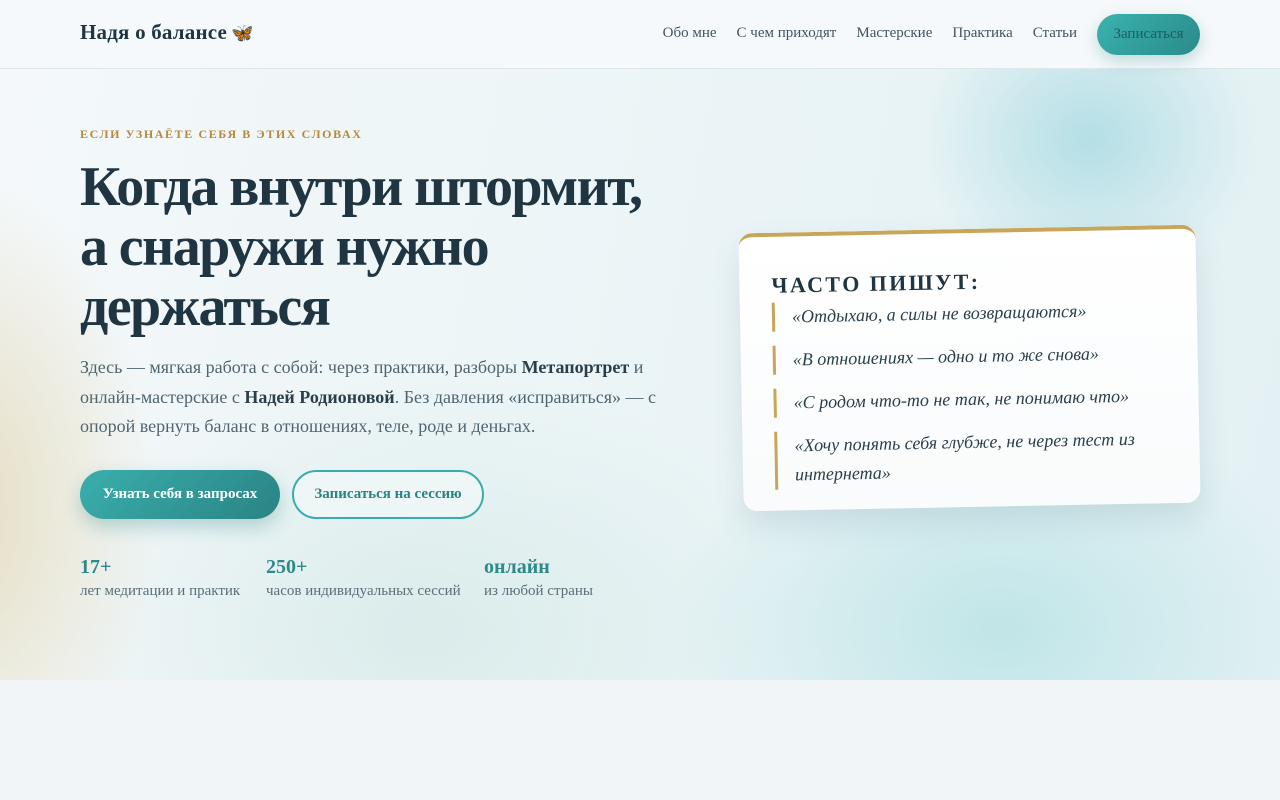  I want to click on butterfly-icon: 🦋, so click(242, 33).